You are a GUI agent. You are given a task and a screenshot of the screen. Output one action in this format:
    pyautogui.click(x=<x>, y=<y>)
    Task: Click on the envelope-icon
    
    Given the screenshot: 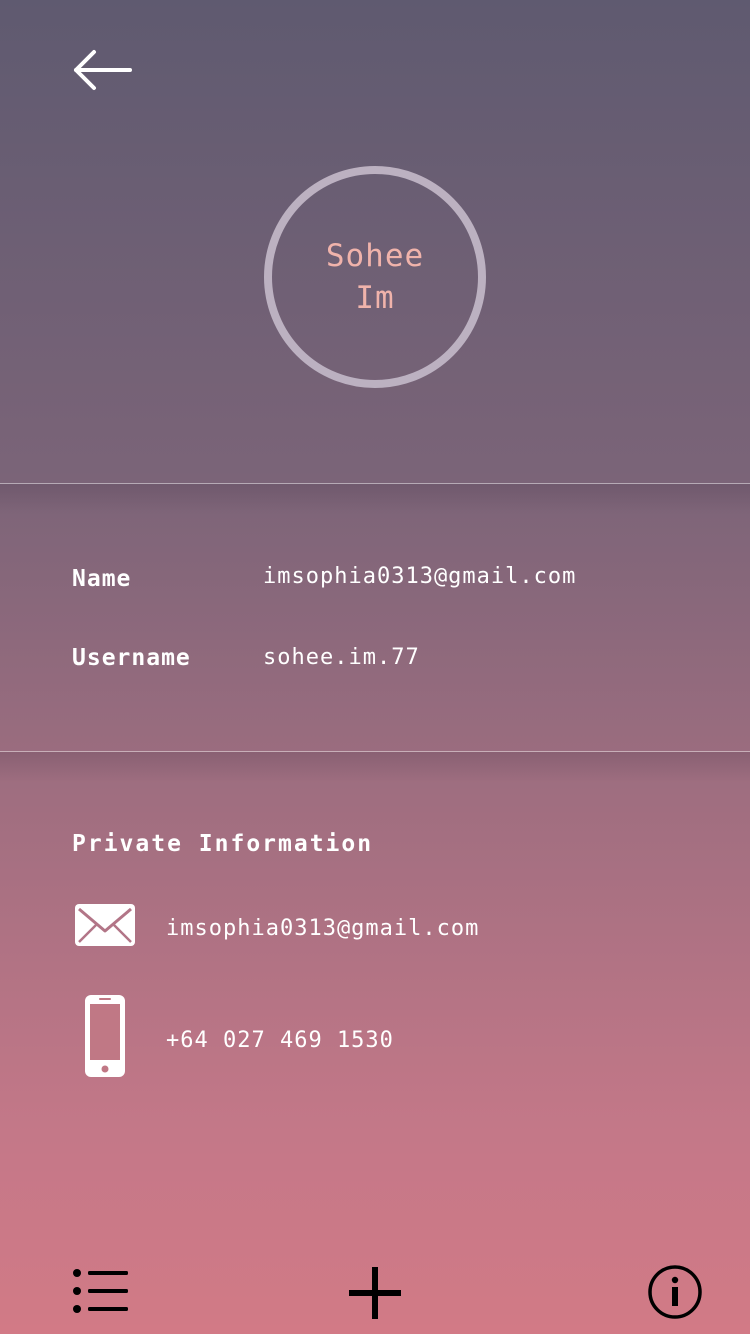 What is the action you would take?
    pyautogui.click(x=105, y=925)
    